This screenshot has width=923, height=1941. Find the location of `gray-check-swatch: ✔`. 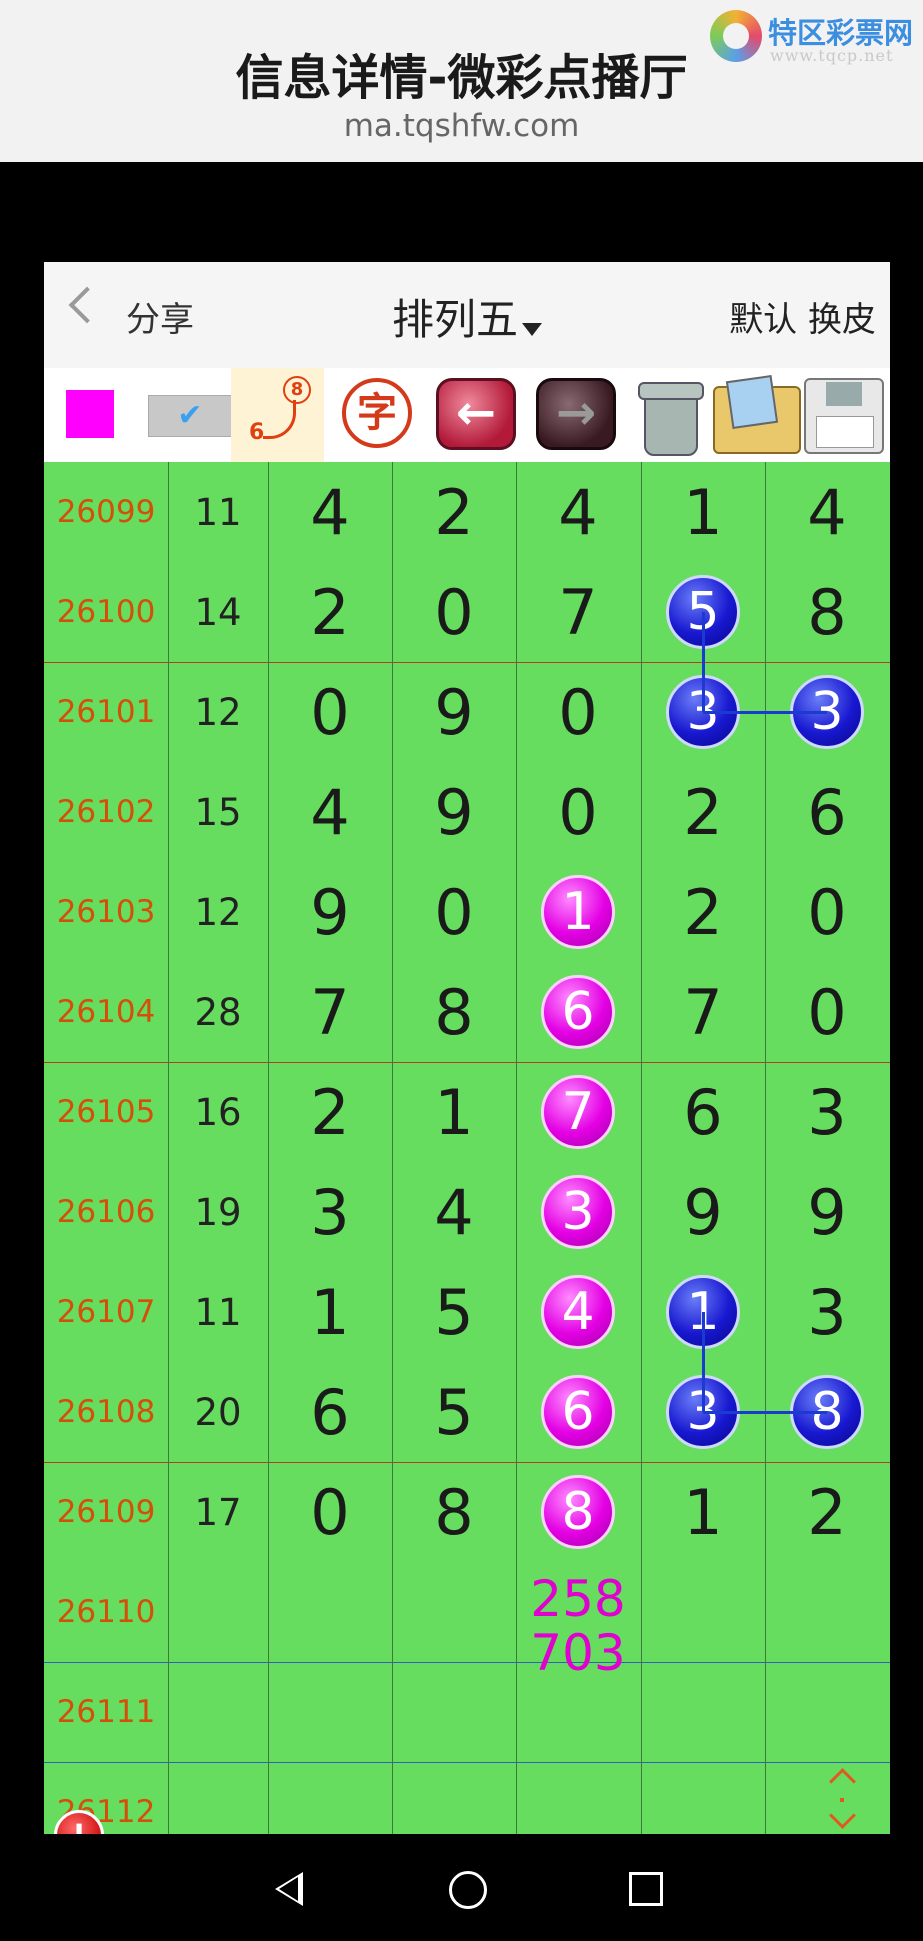

gray-check-swatch: ✔ is located at coordinates (188, 415).